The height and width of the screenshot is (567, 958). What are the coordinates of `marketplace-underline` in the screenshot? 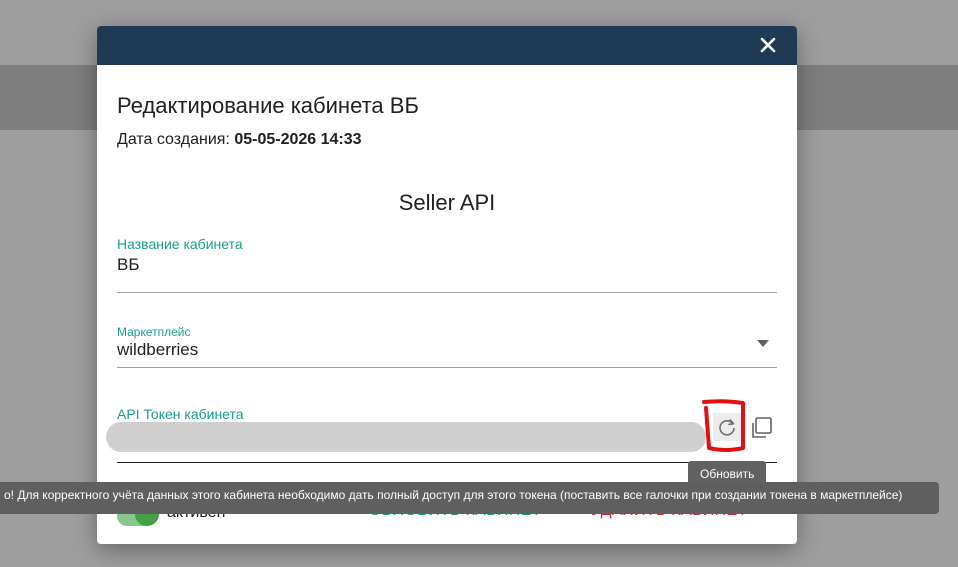 It's located at (447, 367).